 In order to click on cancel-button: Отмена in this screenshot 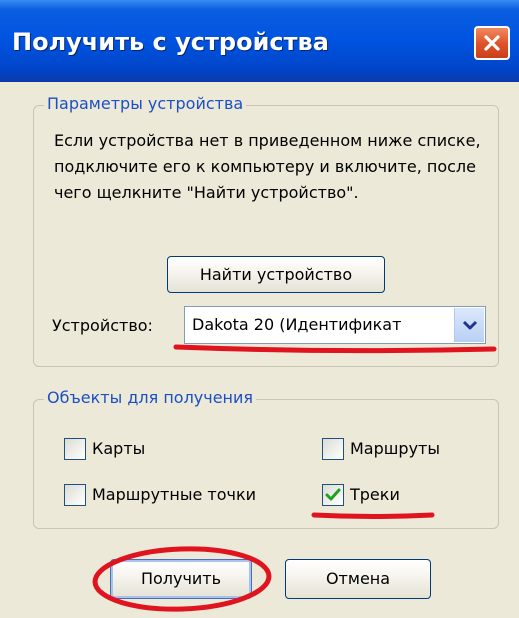, I will do `click(358, 579)`.